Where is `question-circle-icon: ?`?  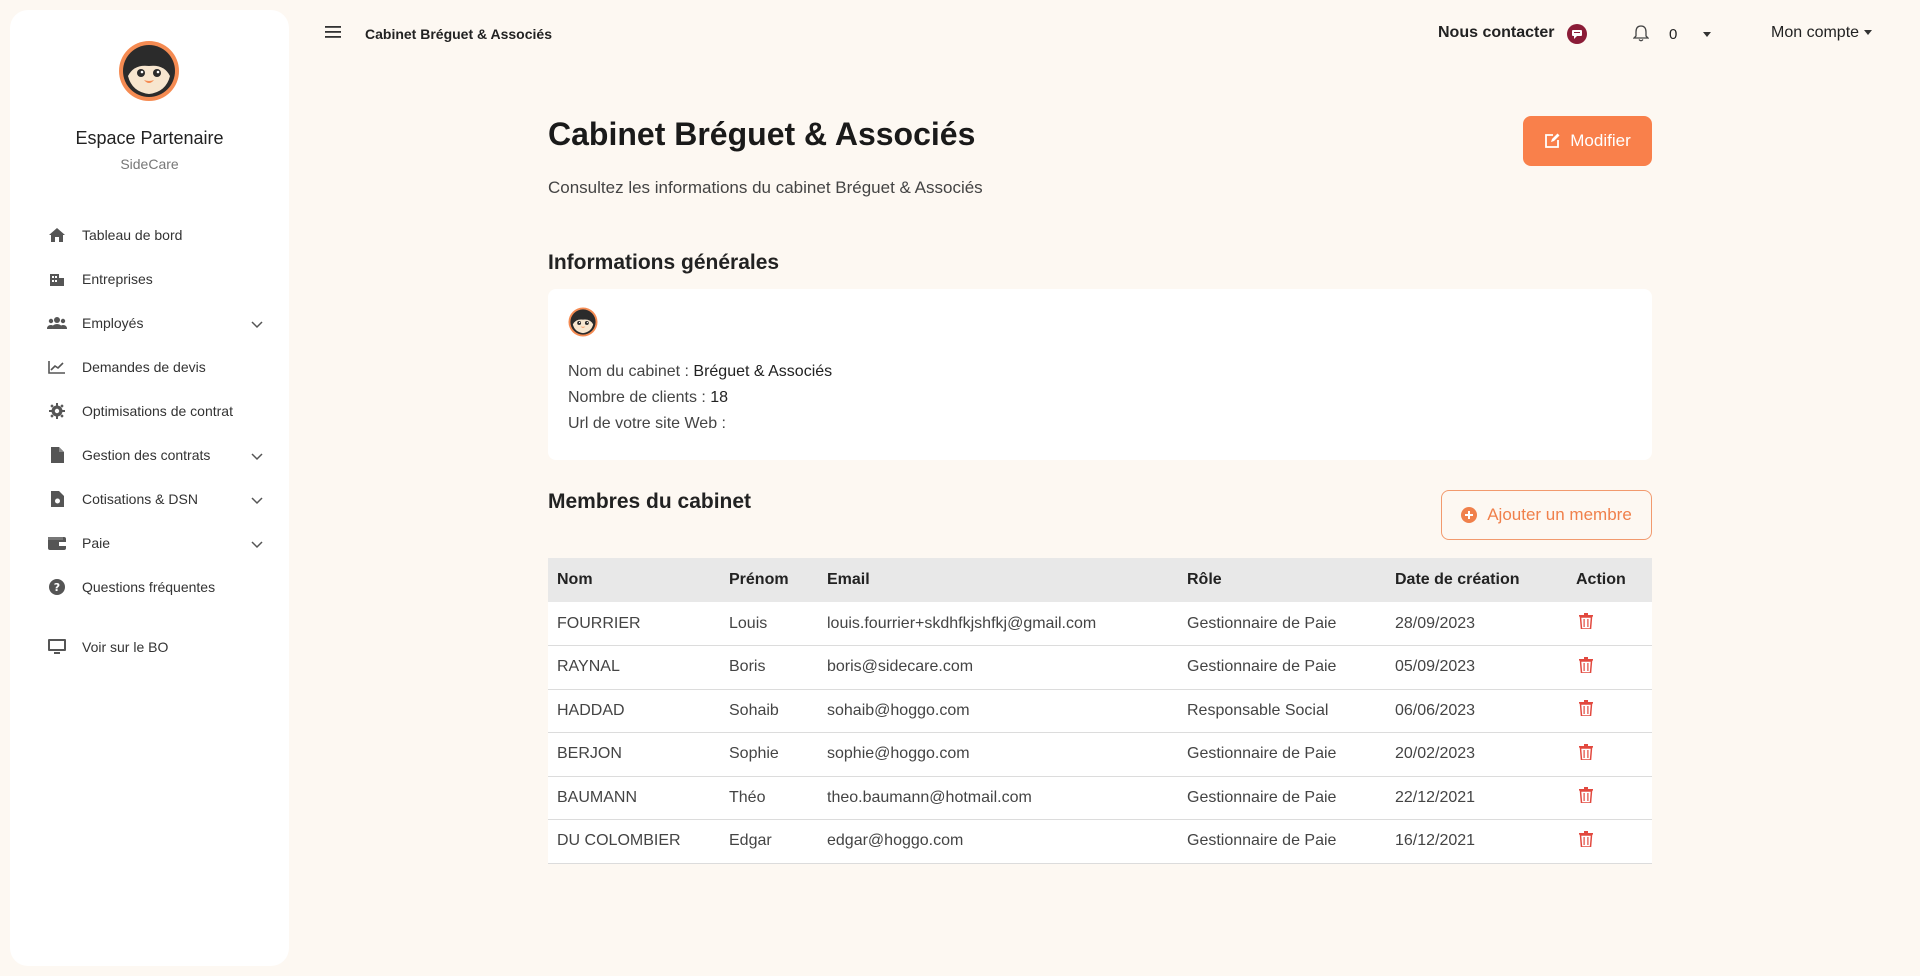
question-circle-icon: ? is located at coordinates (57, 587).